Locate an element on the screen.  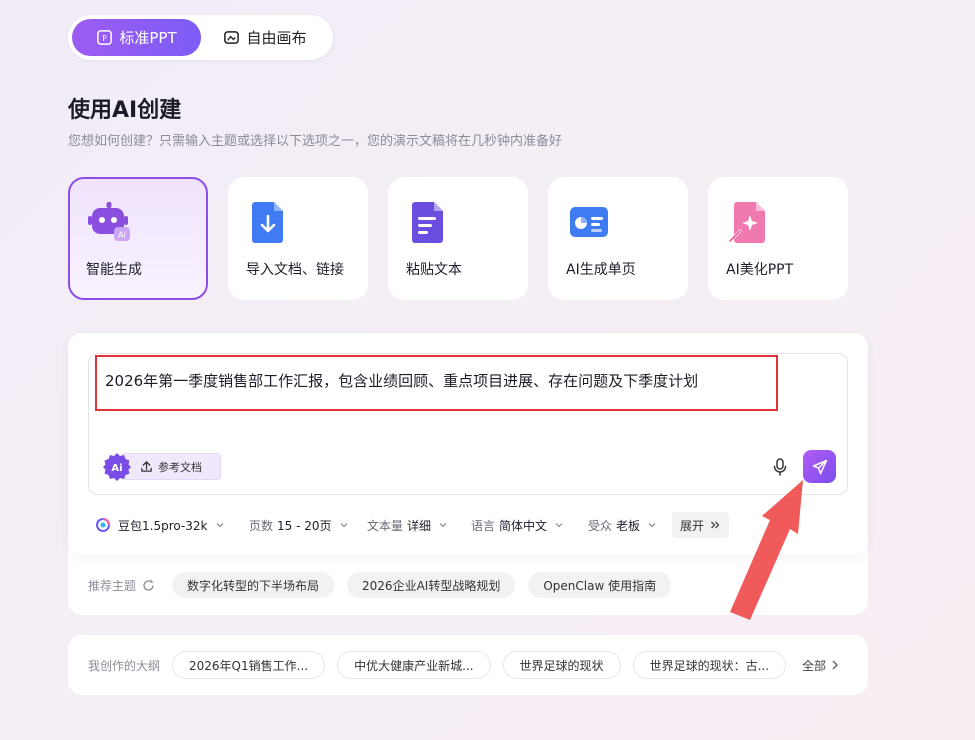
ppt-icon: P is located at coordinates (105, 37).